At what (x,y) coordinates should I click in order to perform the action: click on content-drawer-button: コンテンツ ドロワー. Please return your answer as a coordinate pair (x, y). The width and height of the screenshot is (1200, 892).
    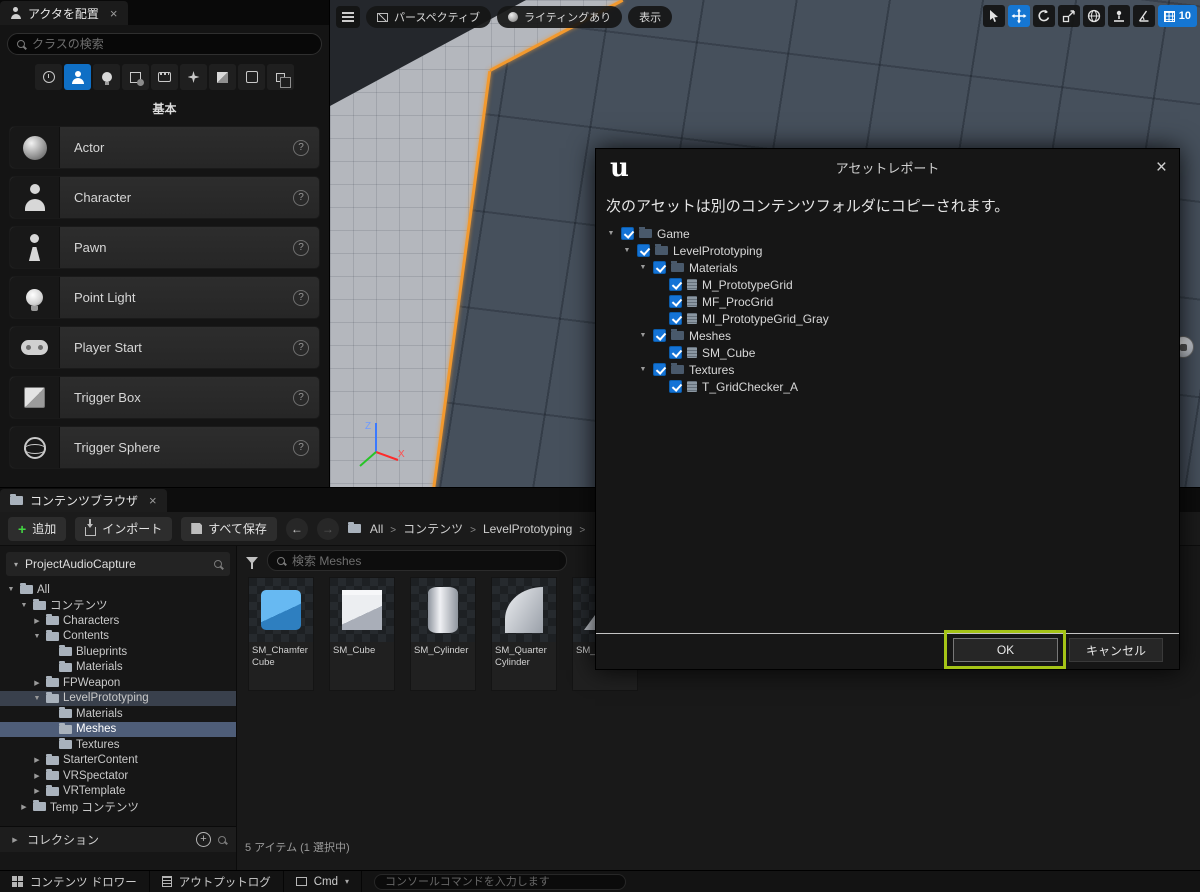
    Looking at the image, I should click on (75, 881).